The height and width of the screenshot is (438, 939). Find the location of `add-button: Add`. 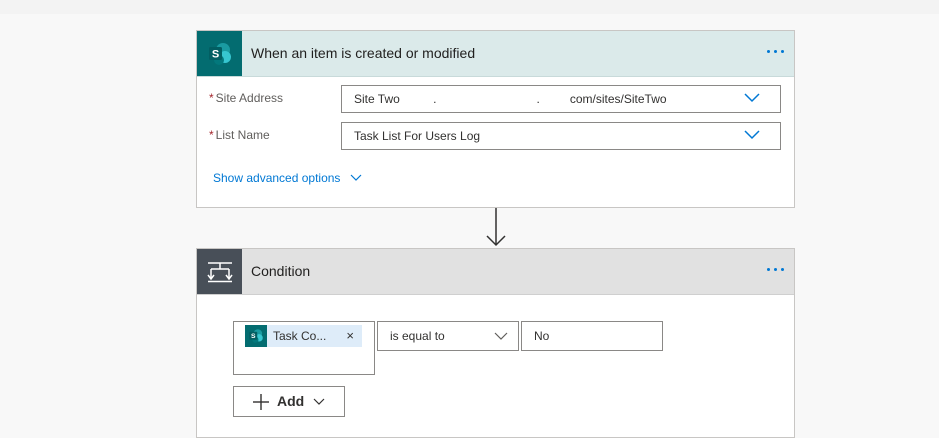

add-button: Add is located at coordinates (289, 401).